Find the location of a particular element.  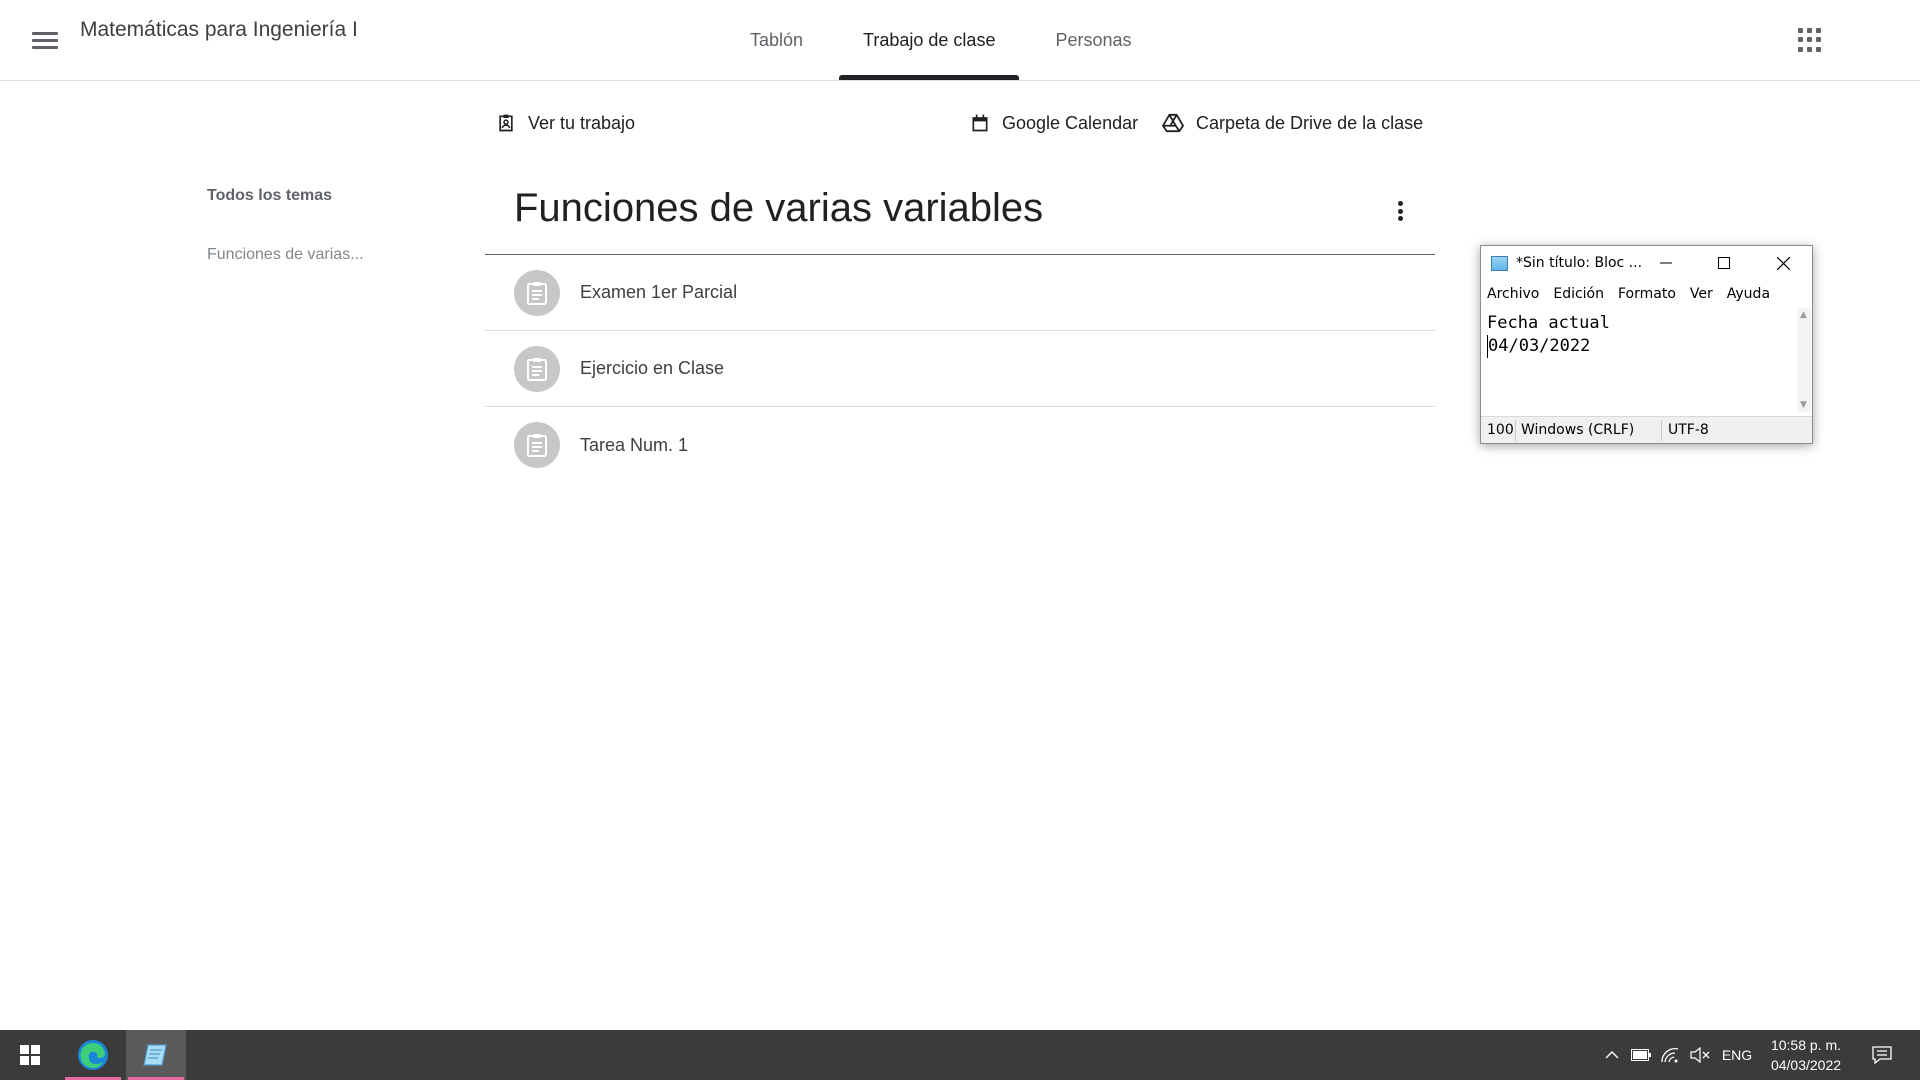

zoom-level: 100 is located at coordinates (1500, 430).